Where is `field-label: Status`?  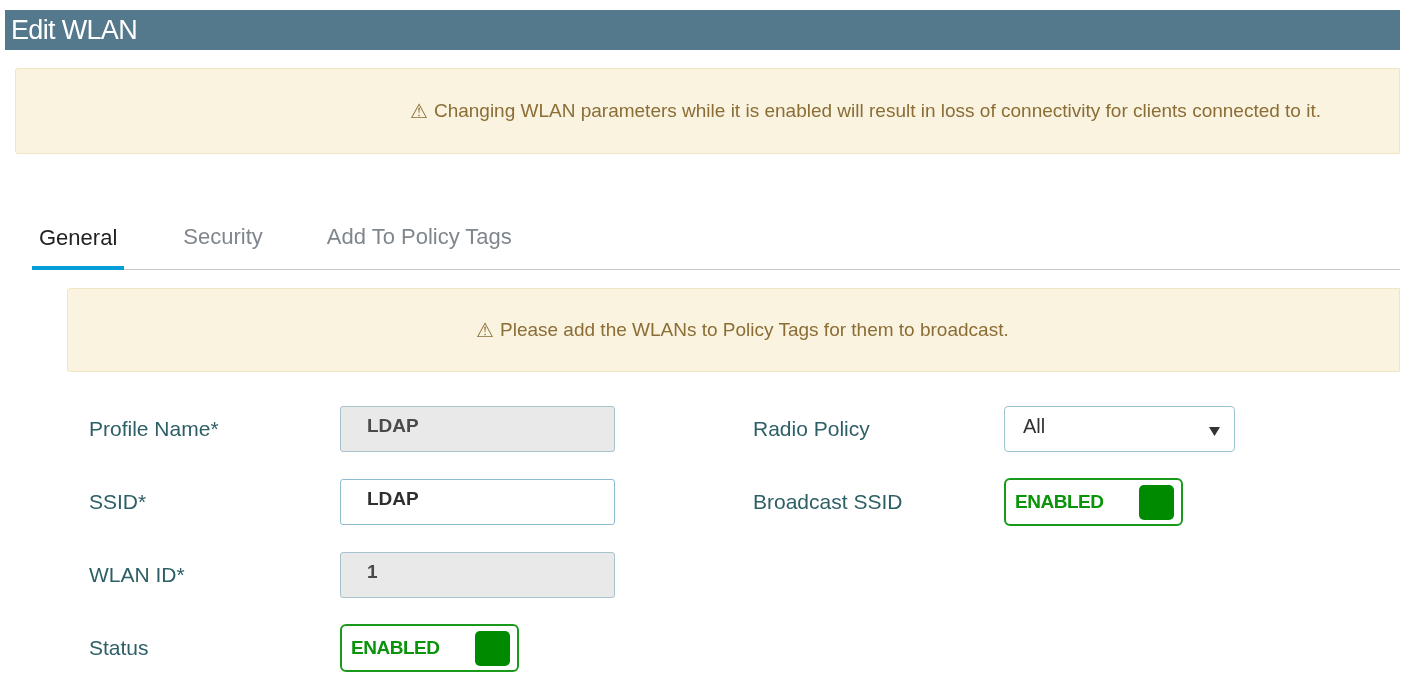 field-label: Status is located at coordinates (119, 648).